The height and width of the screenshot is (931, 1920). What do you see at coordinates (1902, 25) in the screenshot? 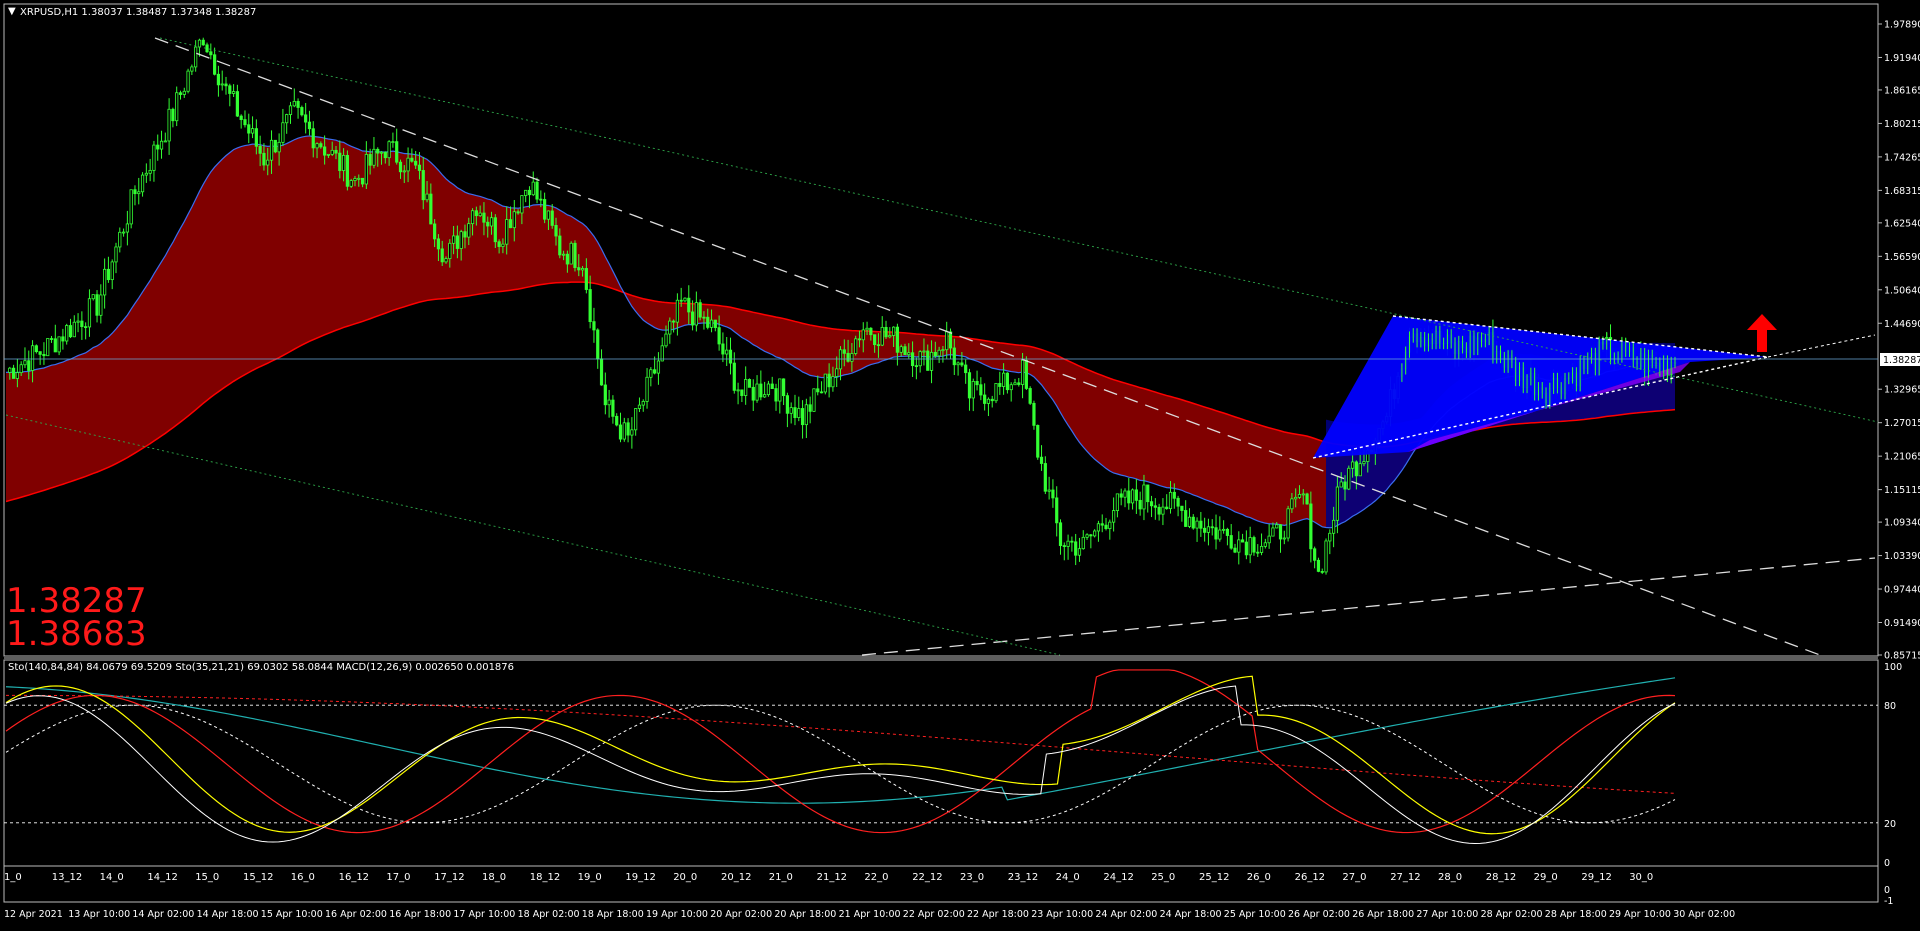
I see `price-tick-label: 1.97890` at bounding box center [1902, 25].